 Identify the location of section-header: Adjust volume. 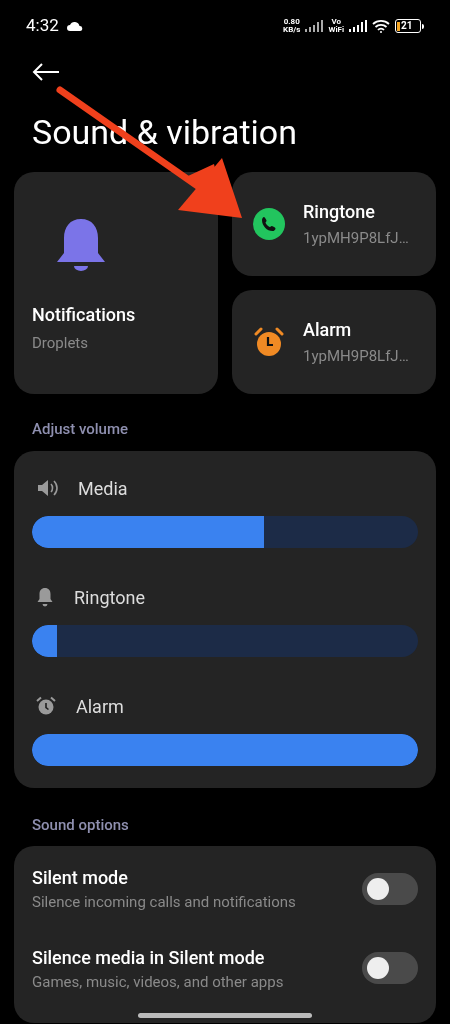
(80, 429).